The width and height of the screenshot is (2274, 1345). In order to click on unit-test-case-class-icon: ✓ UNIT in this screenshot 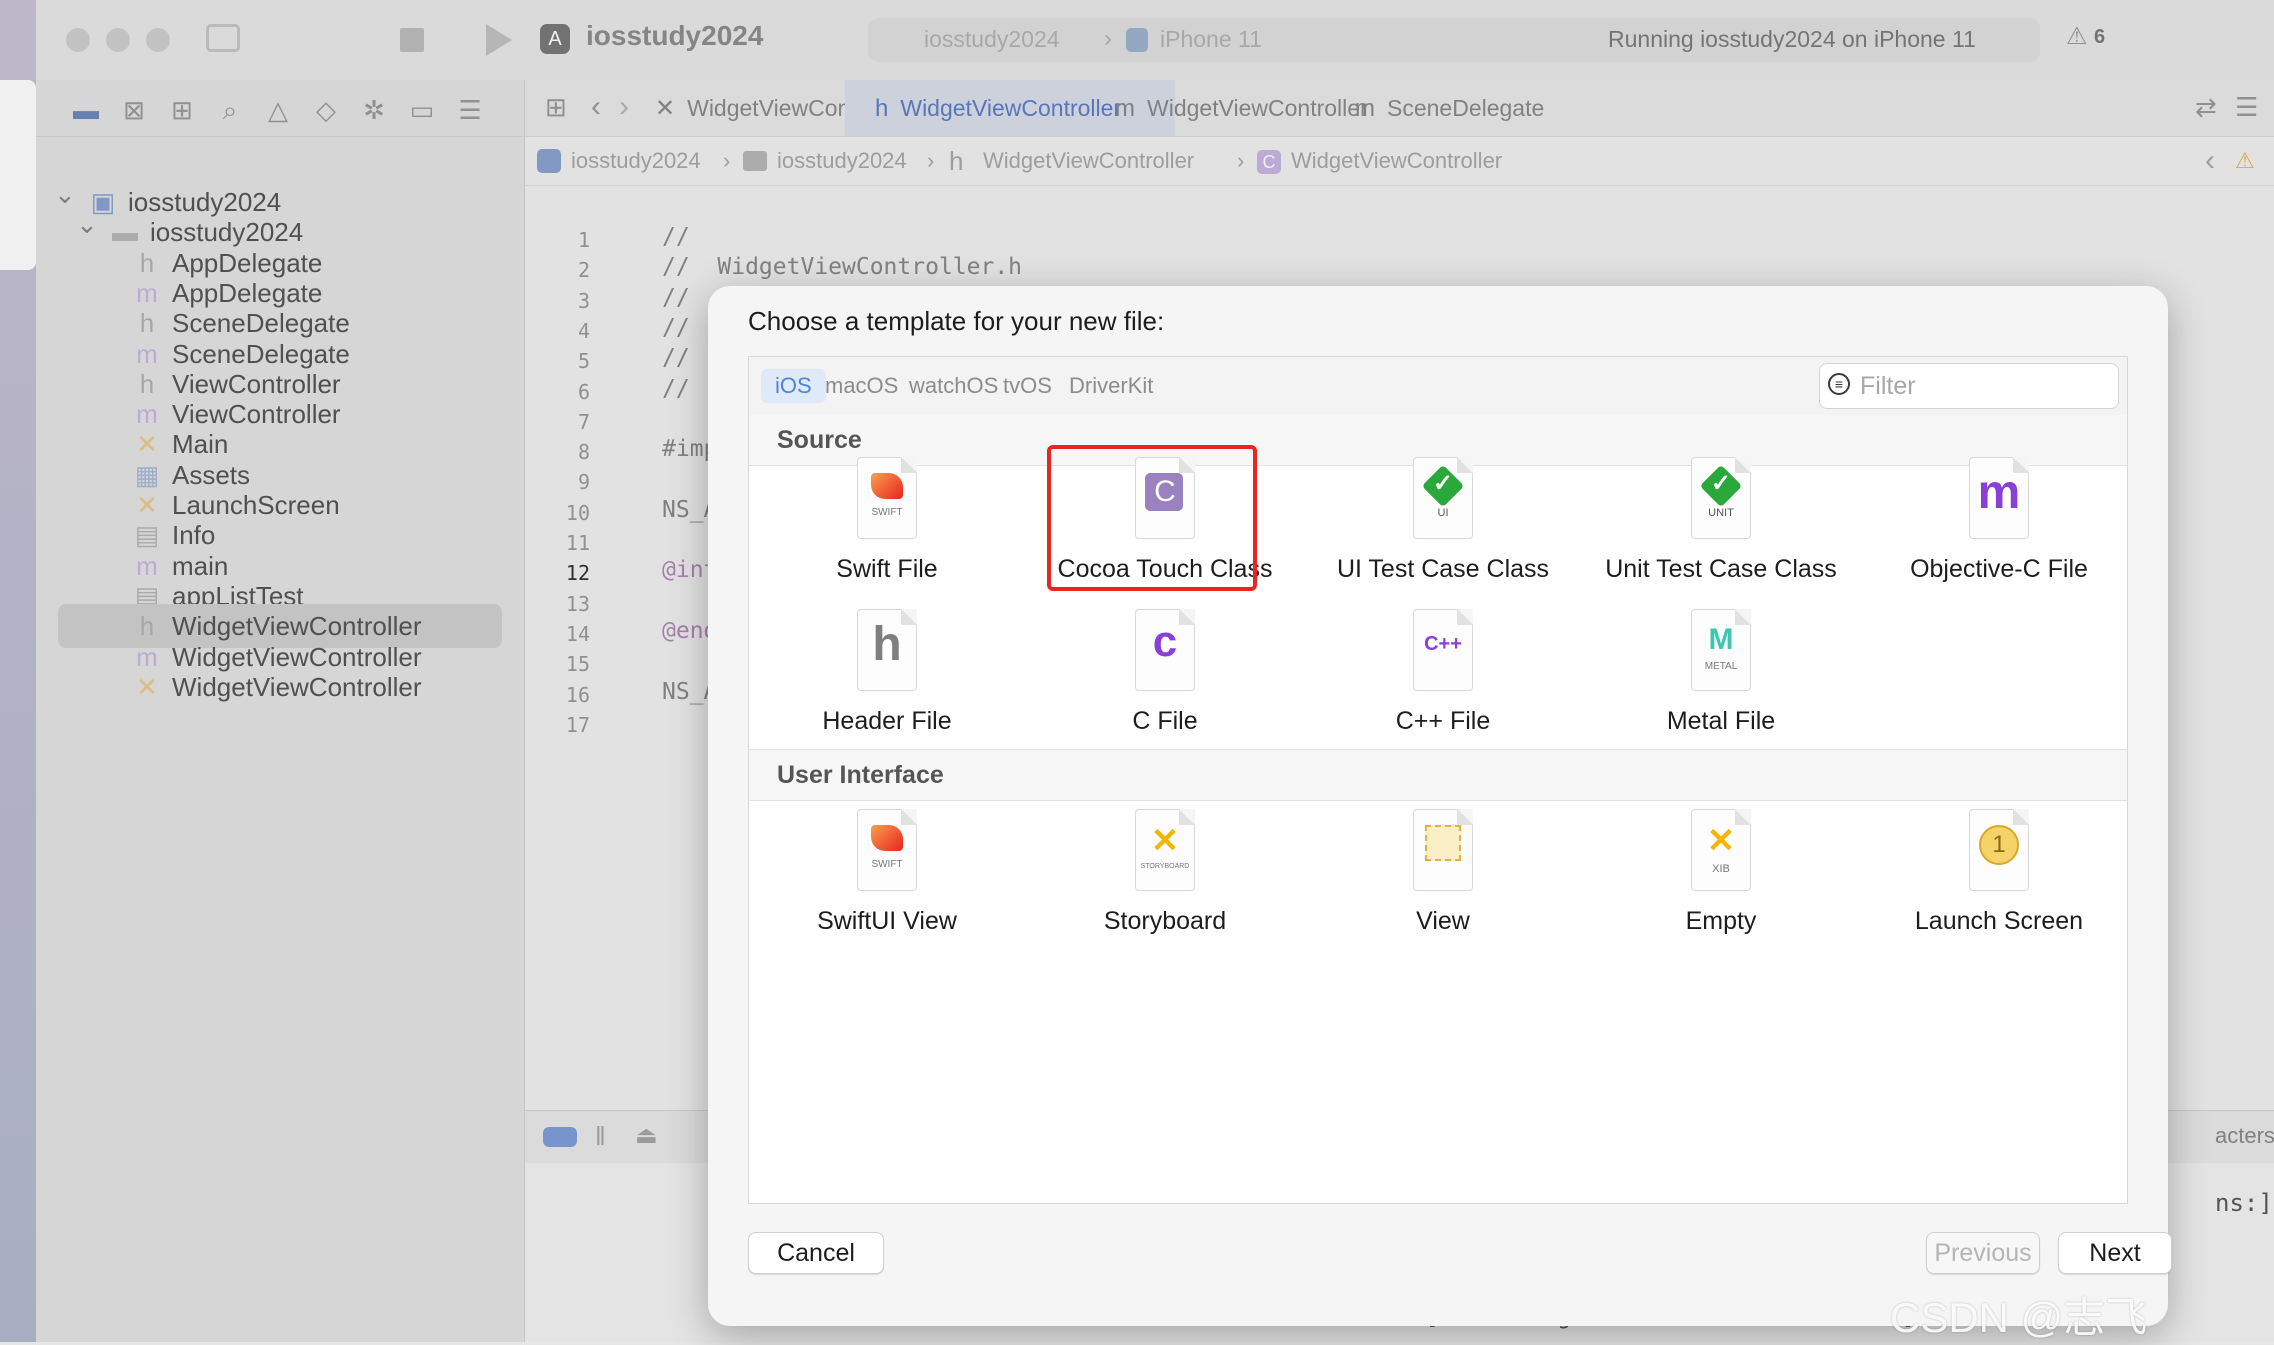, I will do `click(1721, 498)`.